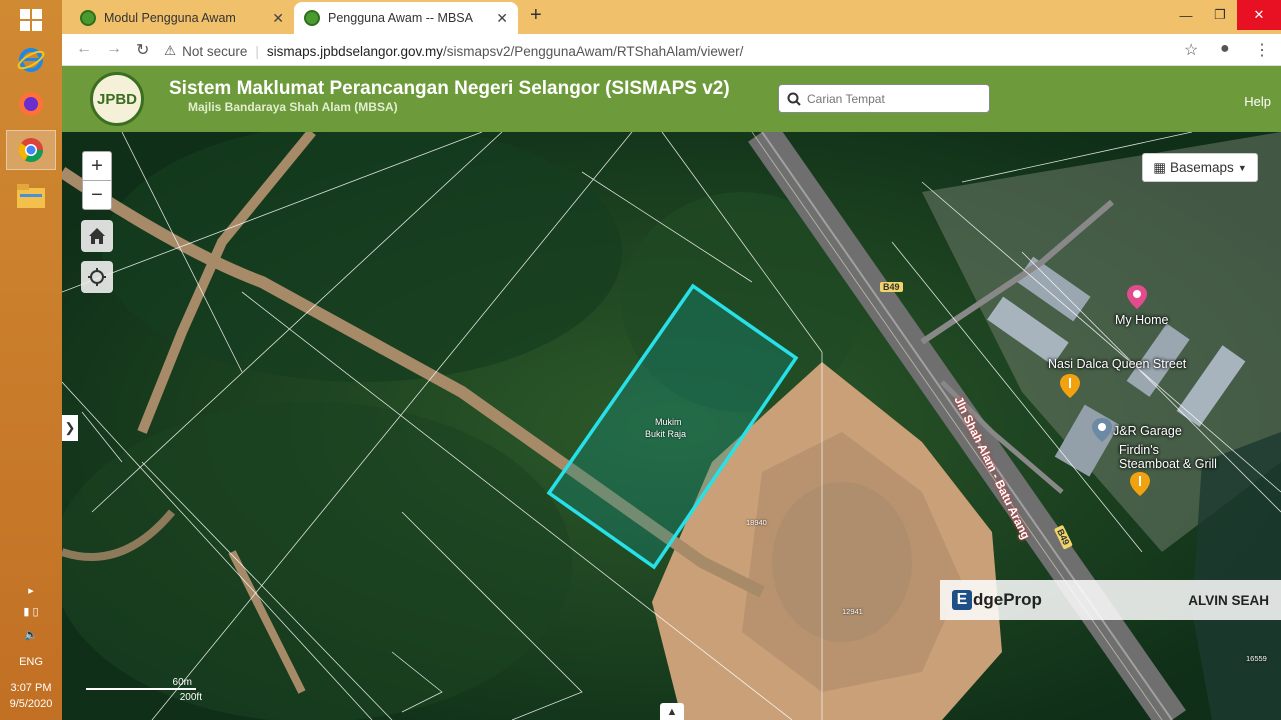  I want to click on caret-down-icon: ▼, so click(1242, 167).